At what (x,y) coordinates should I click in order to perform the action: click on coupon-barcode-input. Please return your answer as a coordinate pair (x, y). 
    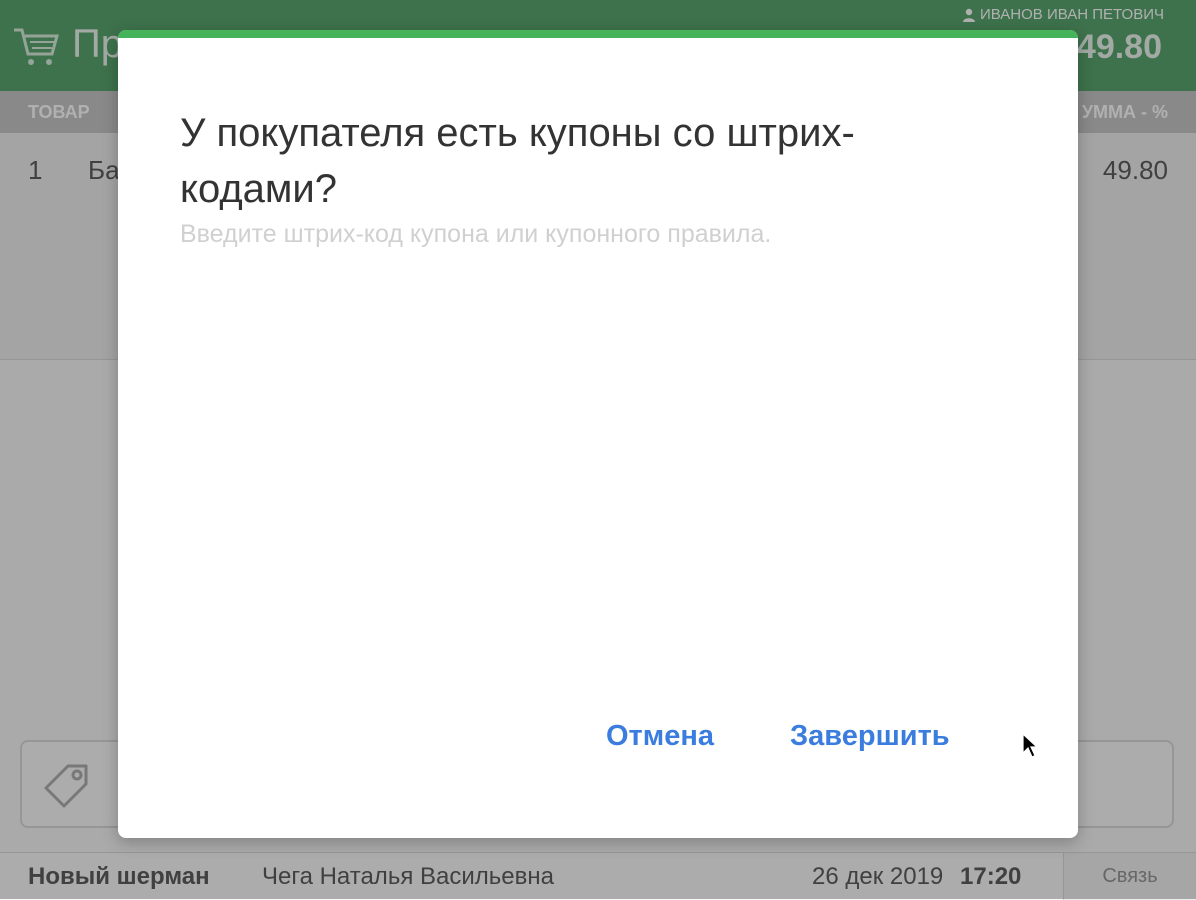
    Looking at the image, I should click on (600, 331).